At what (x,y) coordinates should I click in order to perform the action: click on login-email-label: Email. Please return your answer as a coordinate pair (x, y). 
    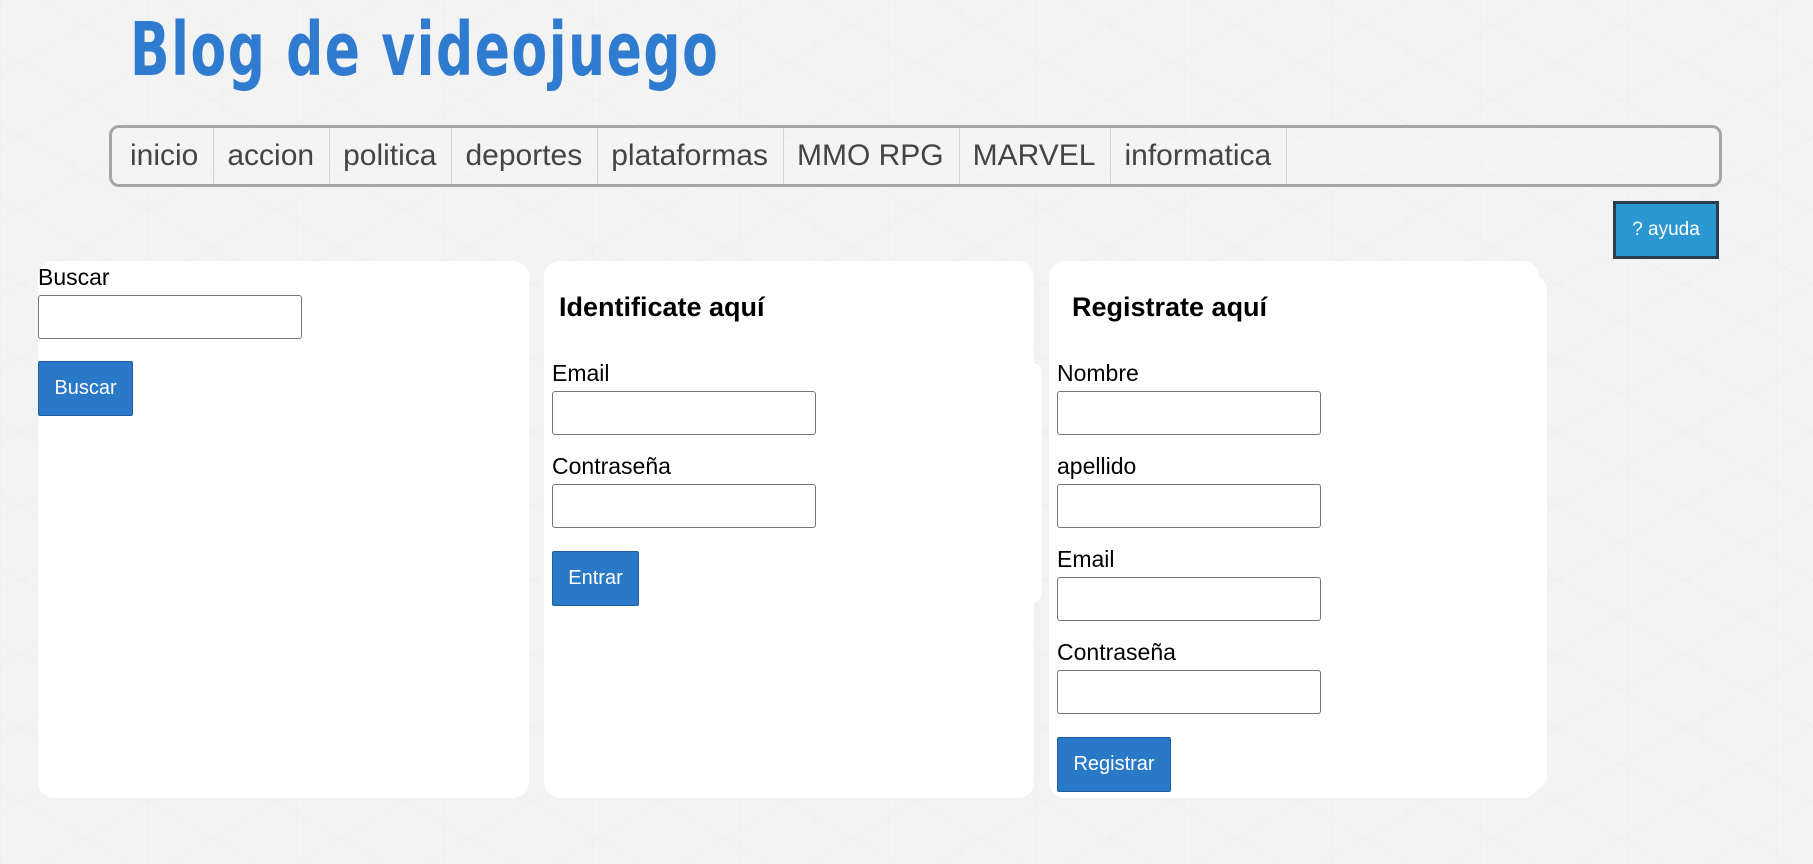
    Looking at the image, I should click on (581, 373).